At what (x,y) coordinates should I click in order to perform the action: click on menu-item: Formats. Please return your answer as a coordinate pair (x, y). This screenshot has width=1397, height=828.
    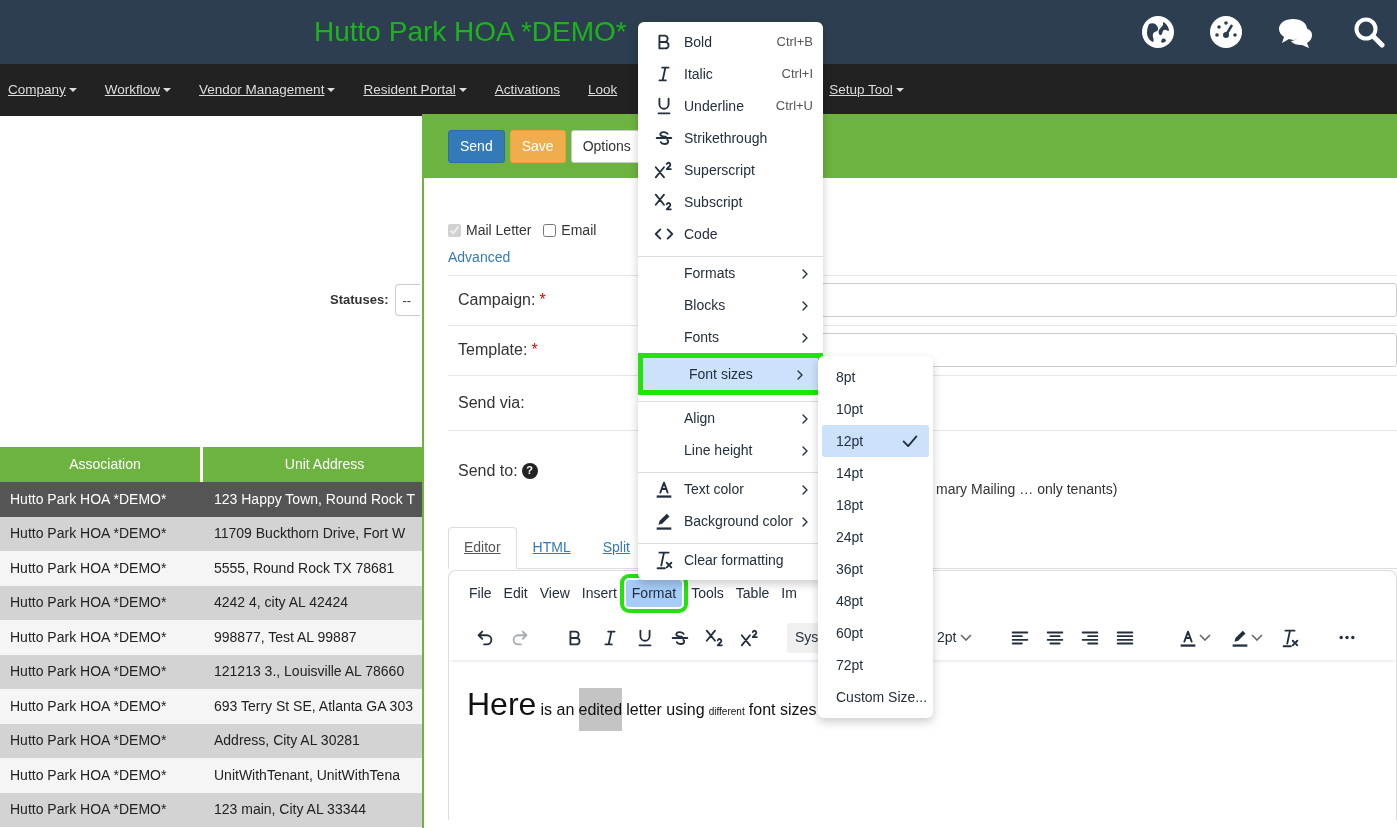
    Looking at the image, I should click on (730, 272).